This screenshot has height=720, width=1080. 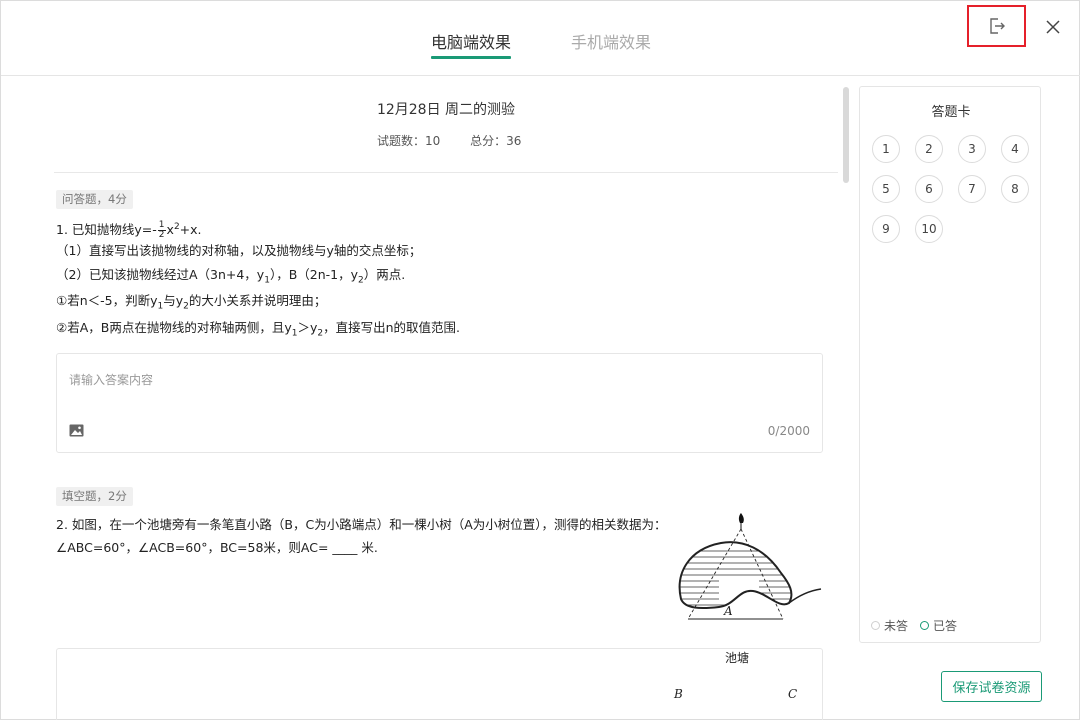 What do you see at coordinates (728, 611) in the screenshot?
I see `point-a-label: A` at bounding box center [728, 611].